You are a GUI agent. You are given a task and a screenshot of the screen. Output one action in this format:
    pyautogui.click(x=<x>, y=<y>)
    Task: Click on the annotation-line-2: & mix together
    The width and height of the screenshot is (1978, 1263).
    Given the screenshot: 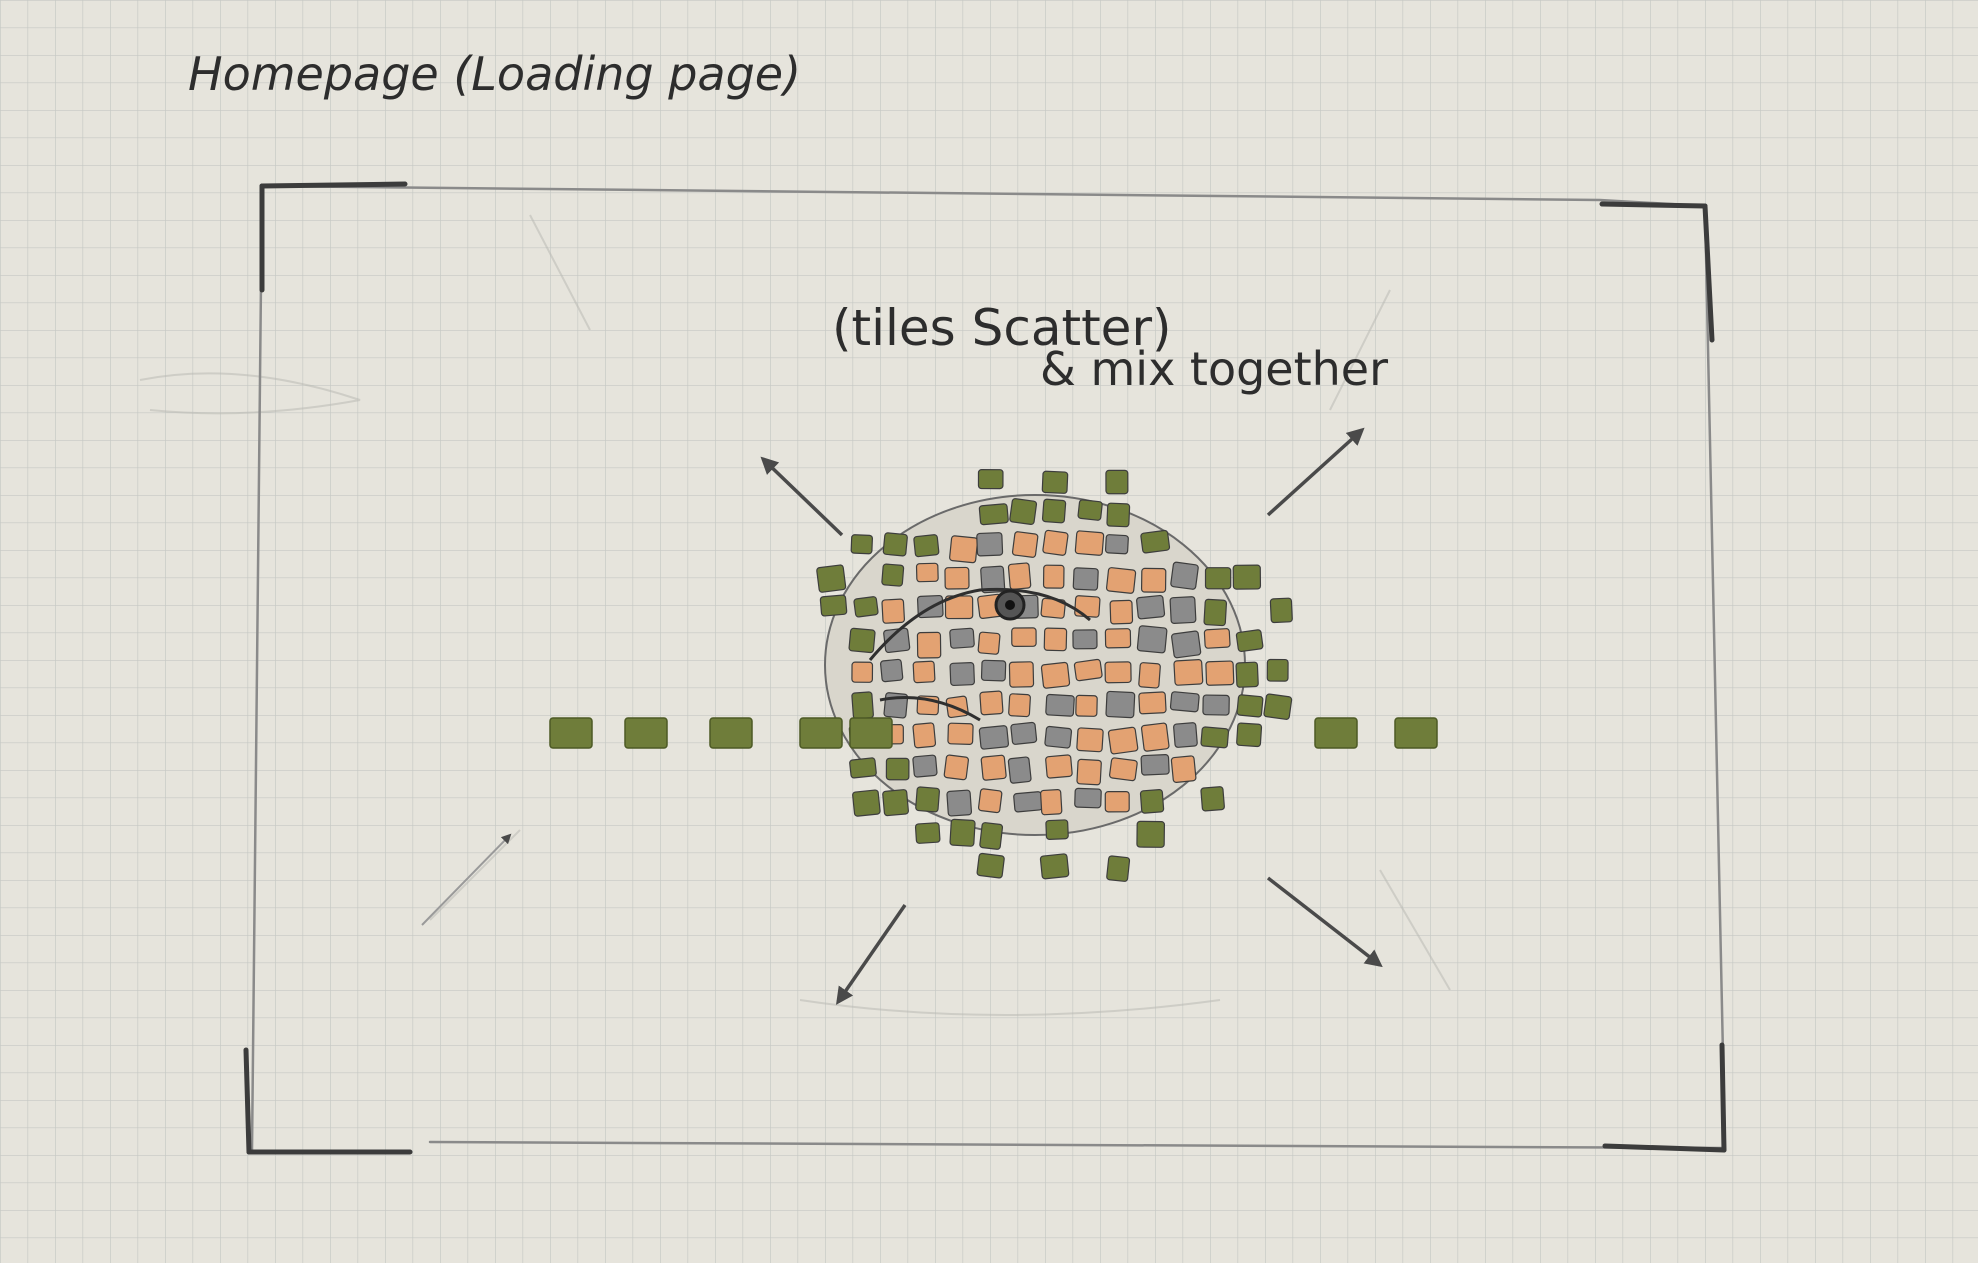 What is the action you would take?
    pyautogui.click(x=1214, y=369)
    